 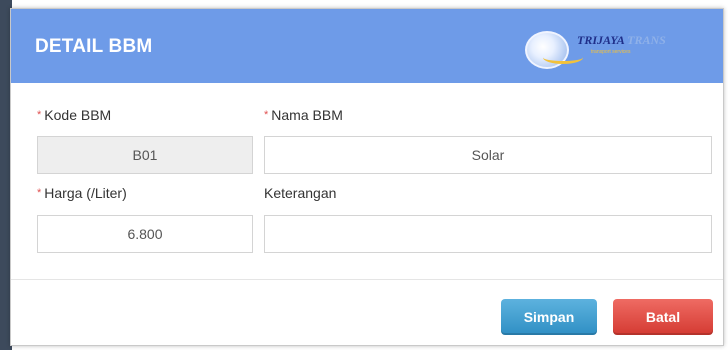 I want to click on swoosh-icon, so click(x=563, y=57).